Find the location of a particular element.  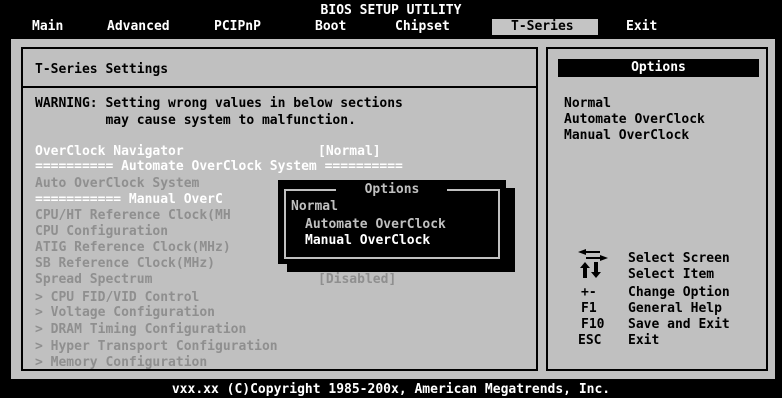

help-line-normal: Normal is located at coordinates (587, 103).